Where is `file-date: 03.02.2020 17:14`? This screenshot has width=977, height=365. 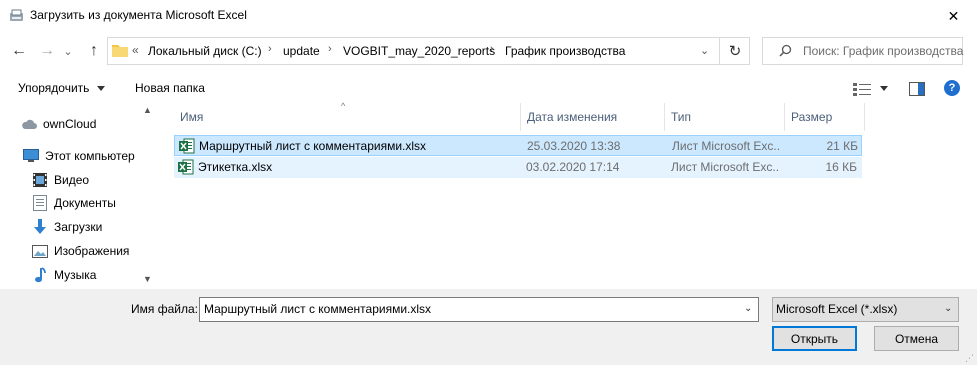
file-date: 03.02.2020 17:14 is located at coordinates (573, 167).